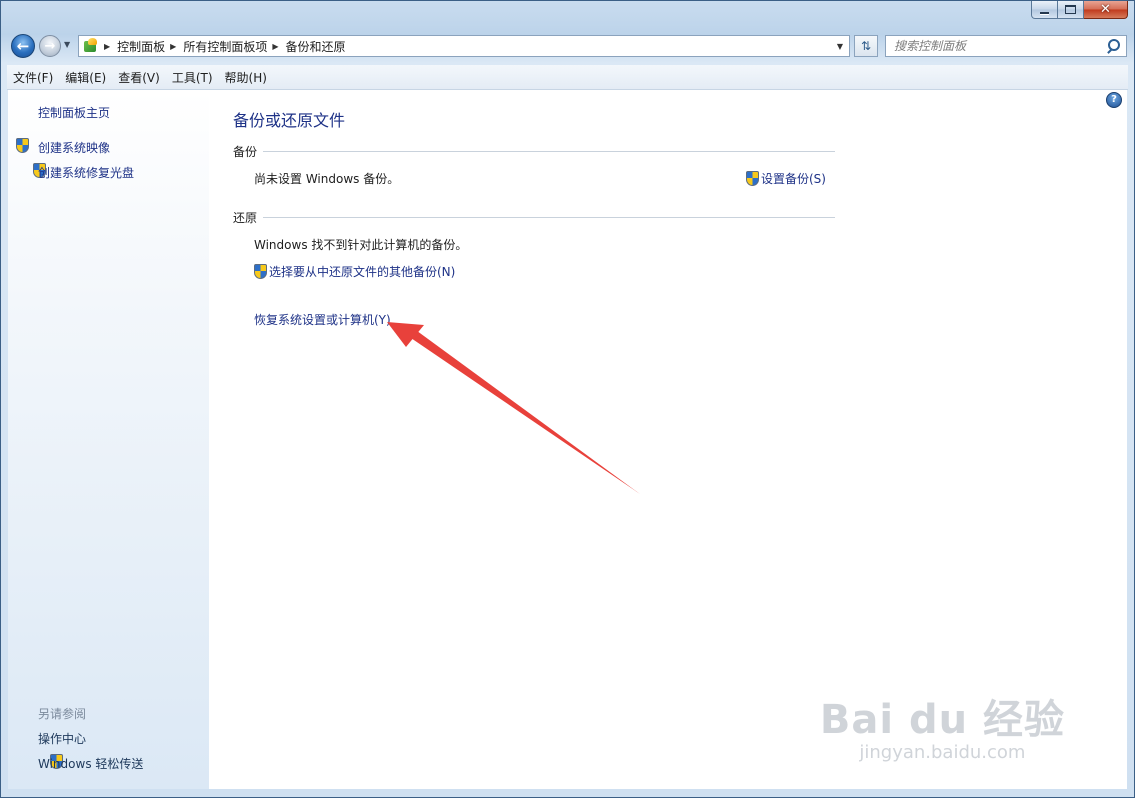  Describe the element at coordinates (793, 179) in the screenshot. I see `setup-backup-label: 设置备份(S)` at that location.